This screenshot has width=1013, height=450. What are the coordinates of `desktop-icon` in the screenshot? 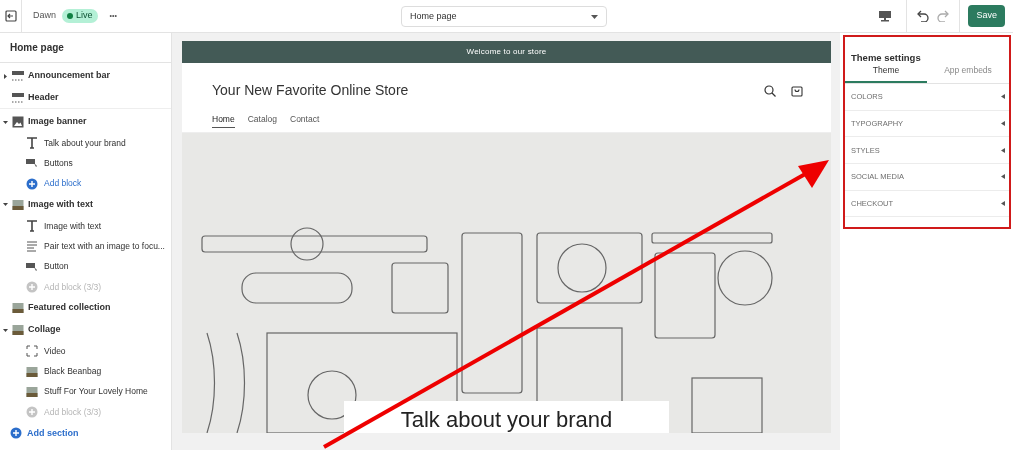 It's located at (885, 16).